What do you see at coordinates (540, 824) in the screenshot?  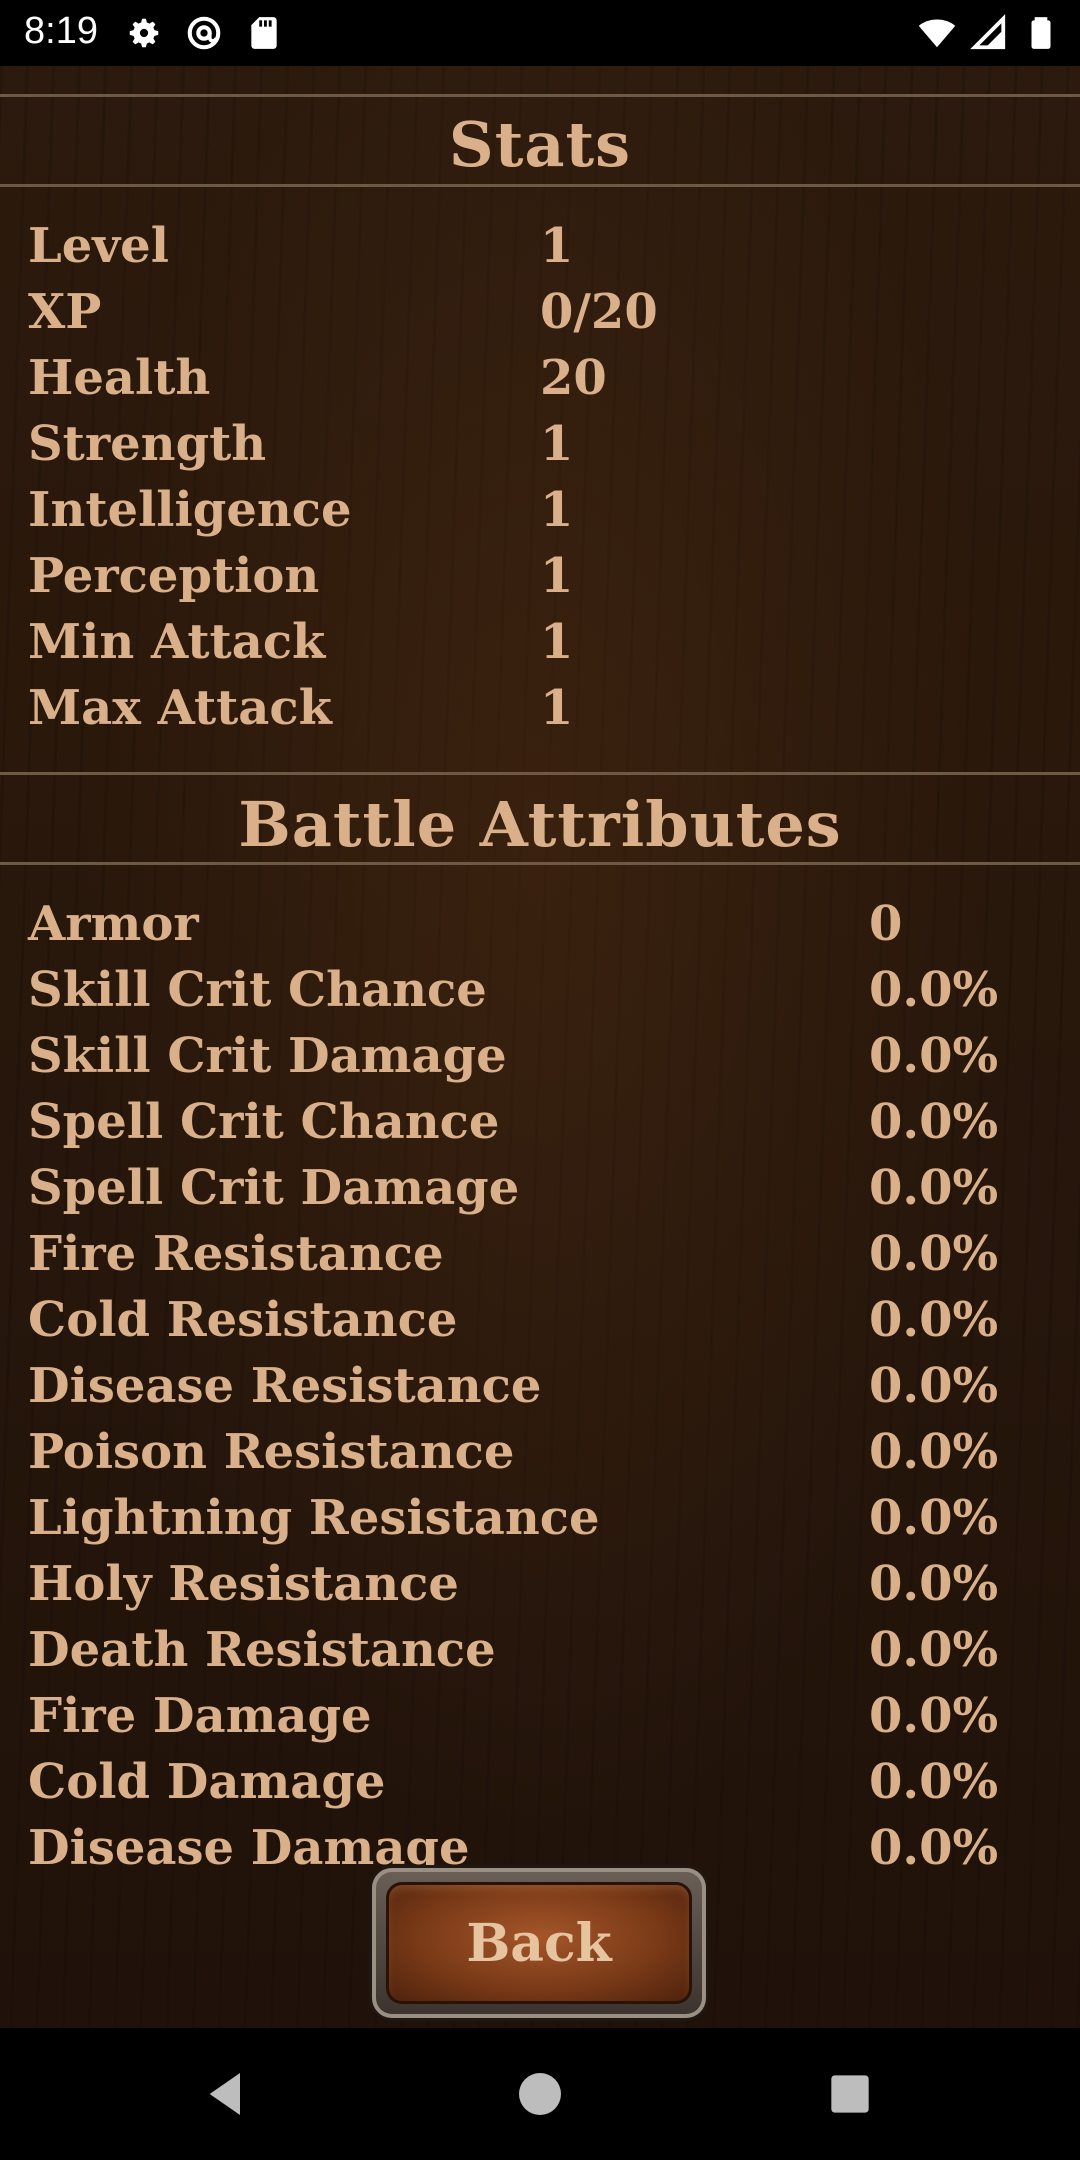 I see `battle-attributes-title: Battle Attributes` at bounding box center [540, 824].